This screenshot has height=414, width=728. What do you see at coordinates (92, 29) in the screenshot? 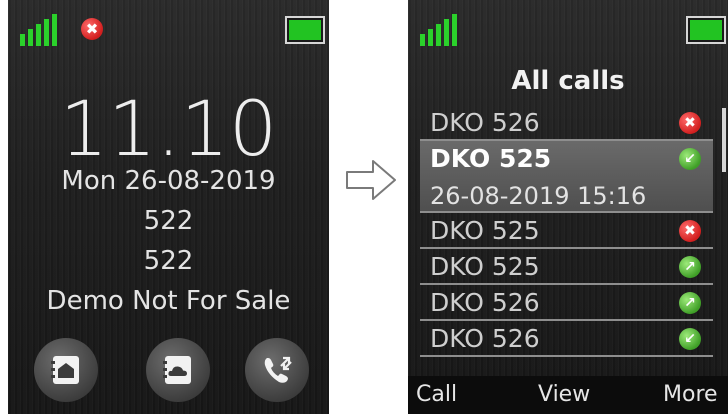
I see `error-icon: ✖` at bounding box center [92, 29].